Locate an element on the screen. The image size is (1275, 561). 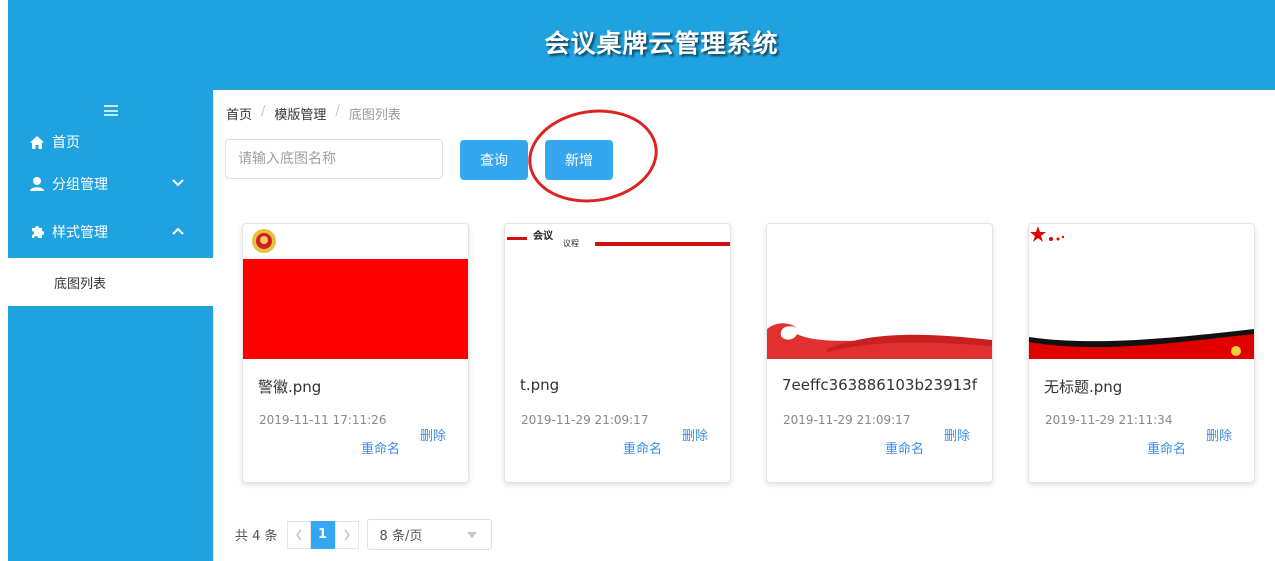
card-name: 无标题.png is located at coordinates (1083, 387).